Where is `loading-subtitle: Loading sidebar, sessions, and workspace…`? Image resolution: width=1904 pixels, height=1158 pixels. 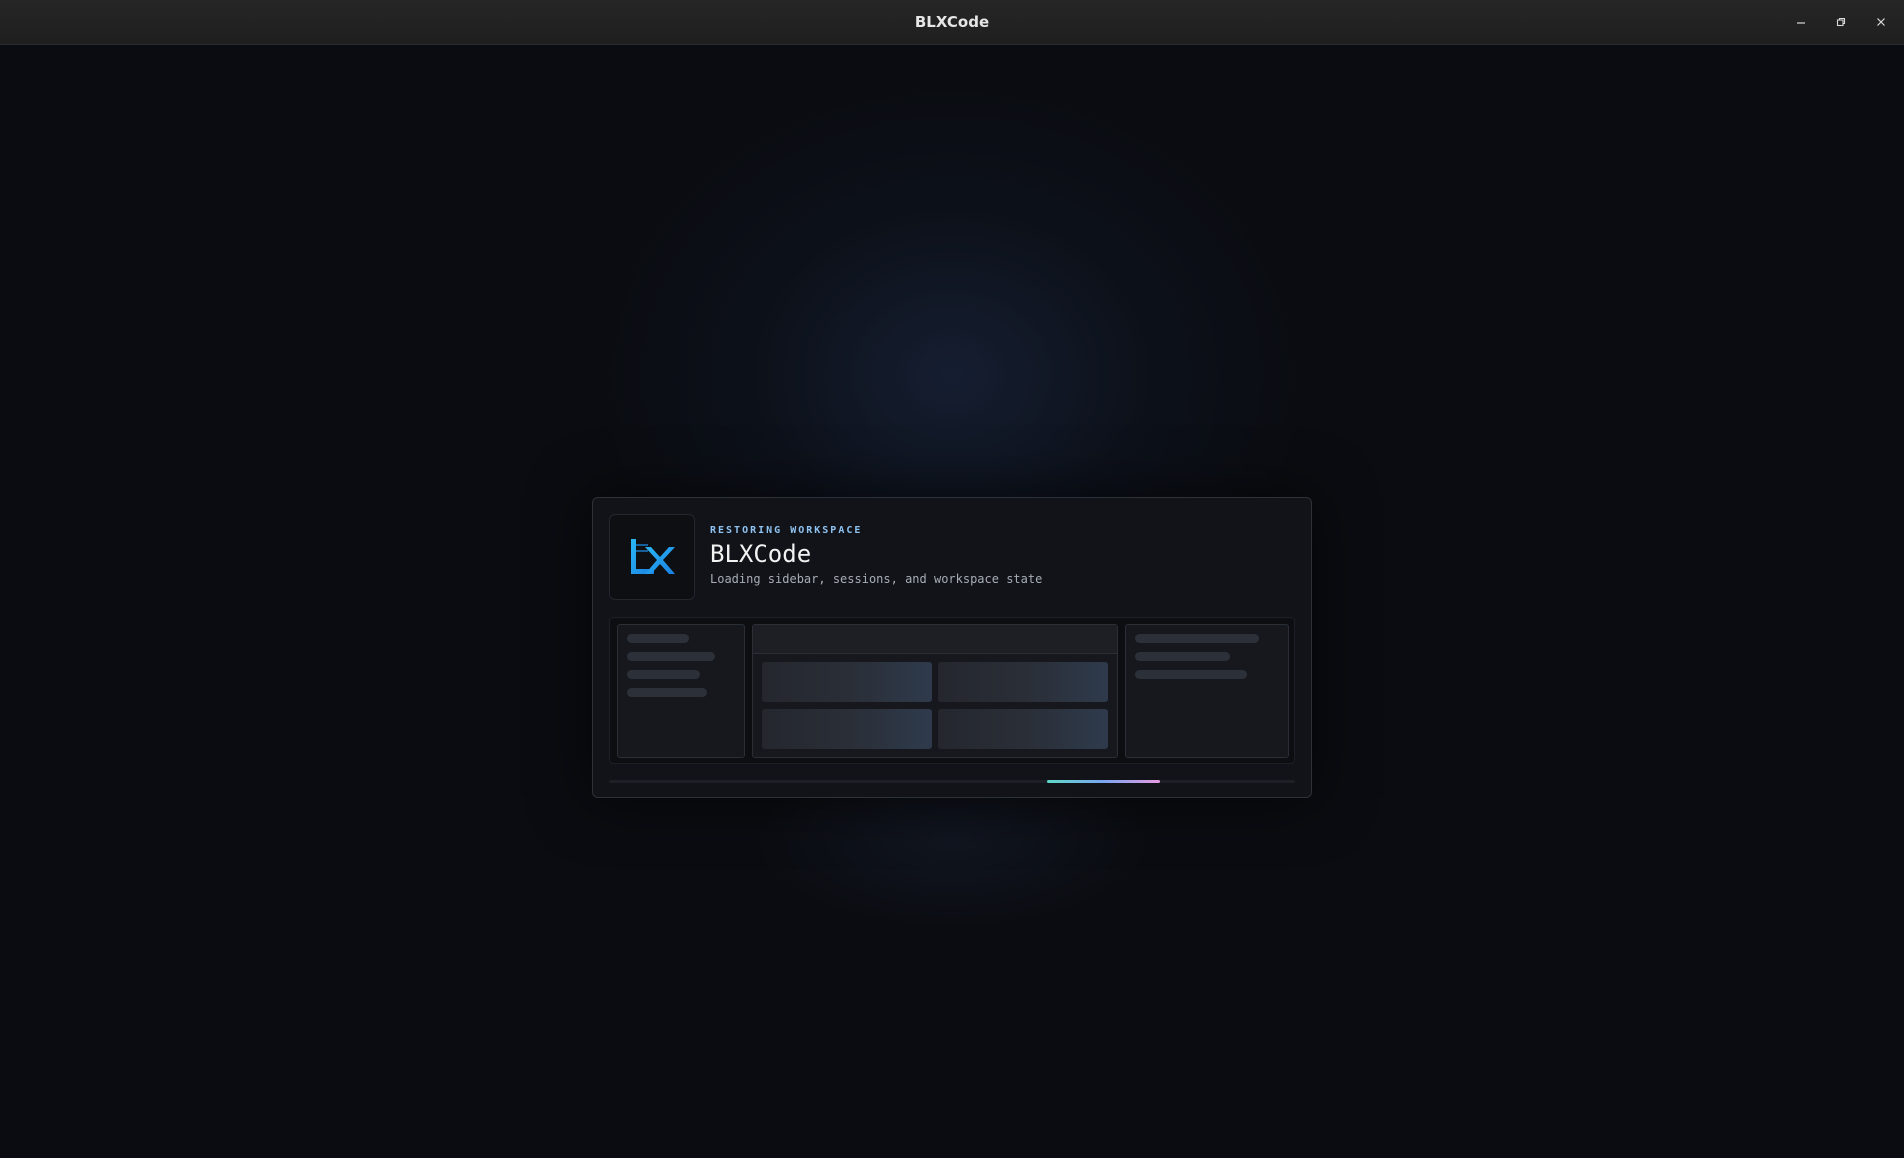 loading-subtitle: Loading sidebar, sessions, and workspace… is located at coordinates (876, 579).